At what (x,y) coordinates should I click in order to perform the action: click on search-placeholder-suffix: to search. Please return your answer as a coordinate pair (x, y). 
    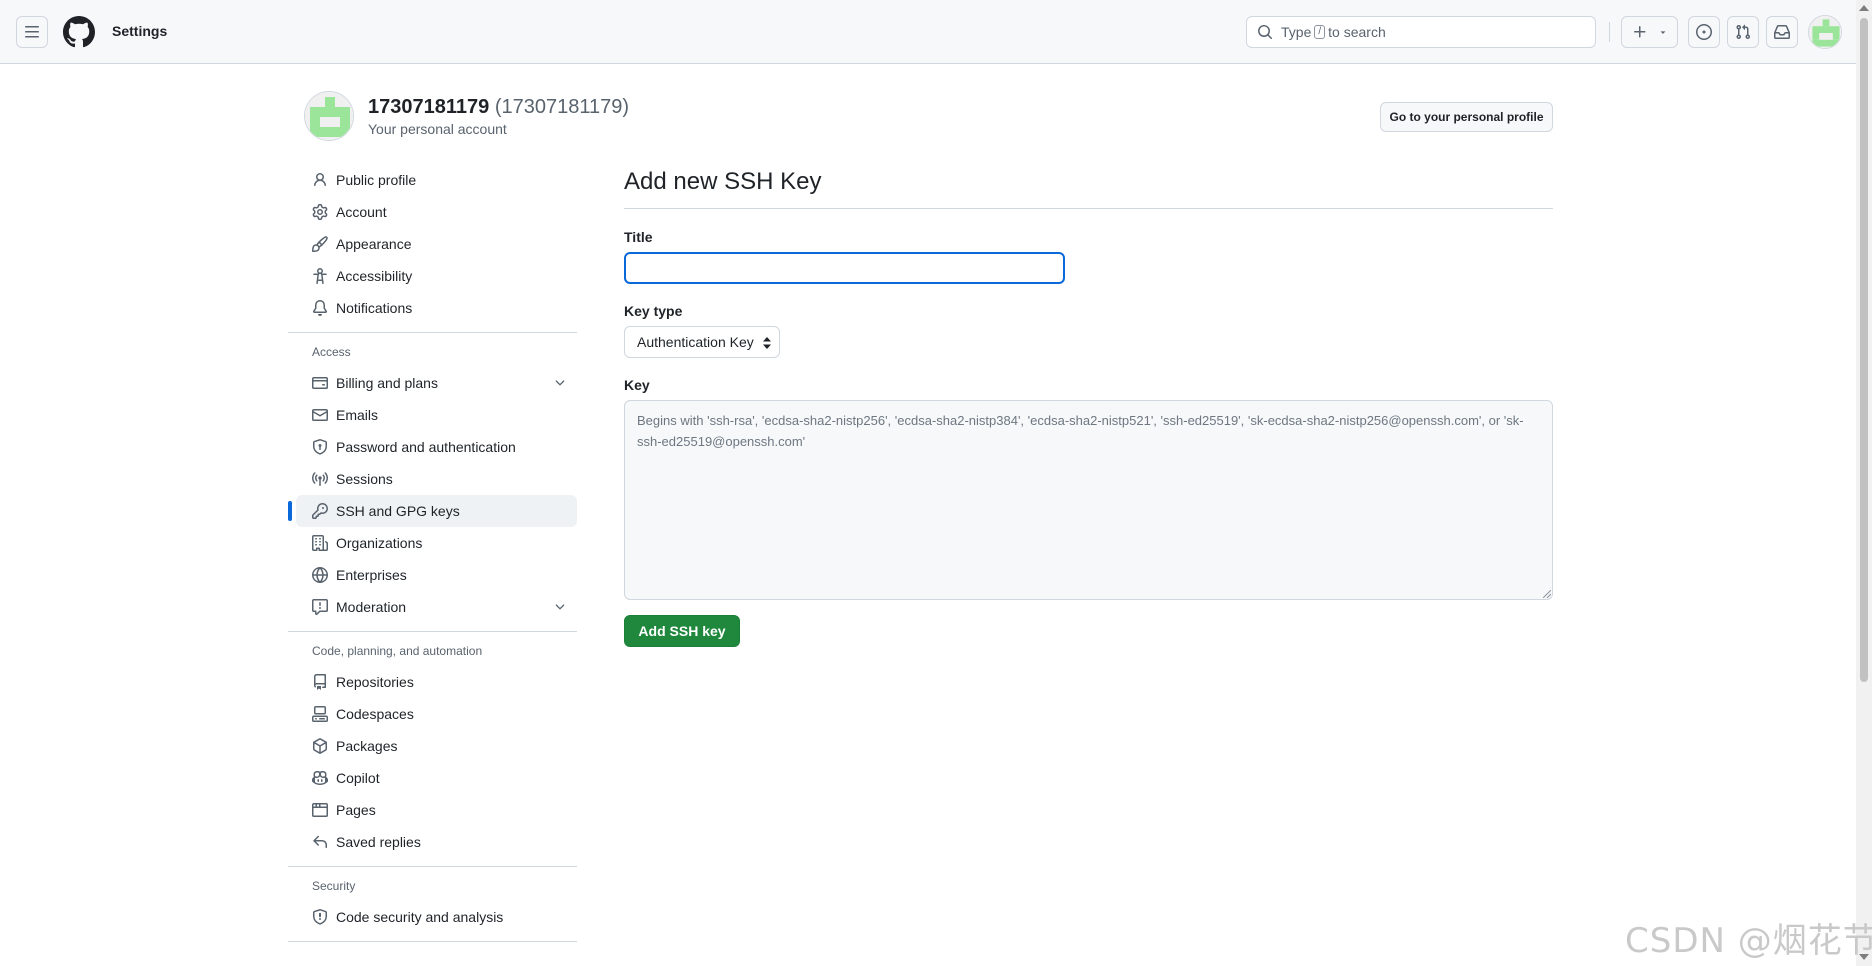
    Looking at the image, I should click on (1357, 32).